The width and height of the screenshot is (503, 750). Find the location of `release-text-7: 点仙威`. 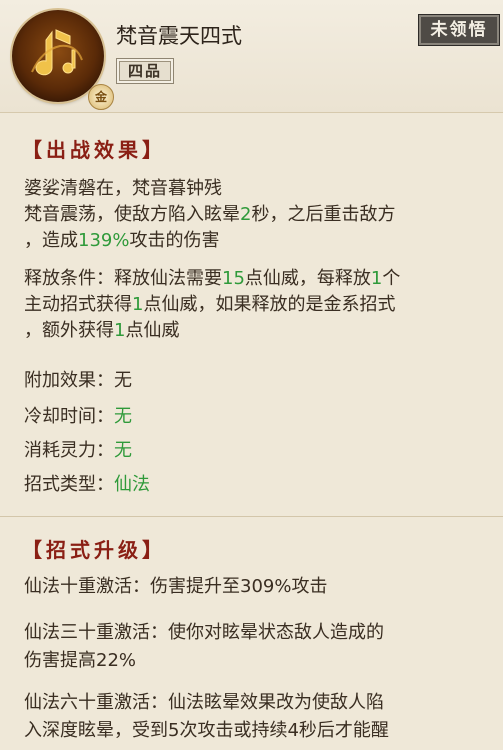

release-text-7: 点仙威 is located at coordinates (152, 330).